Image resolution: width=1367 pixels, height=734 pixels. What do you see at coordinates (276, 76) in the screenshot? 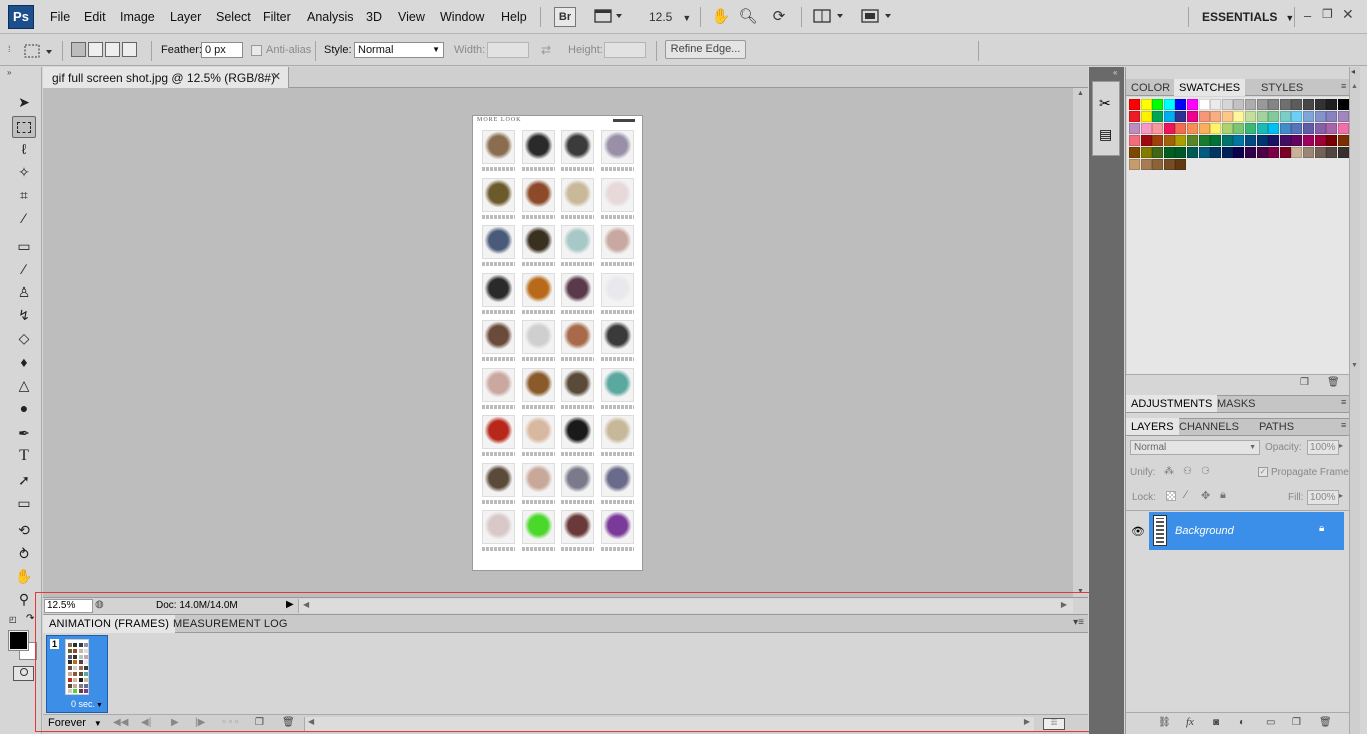
I see `close-tab-icon: ✕` at bounding box center [276, 76].